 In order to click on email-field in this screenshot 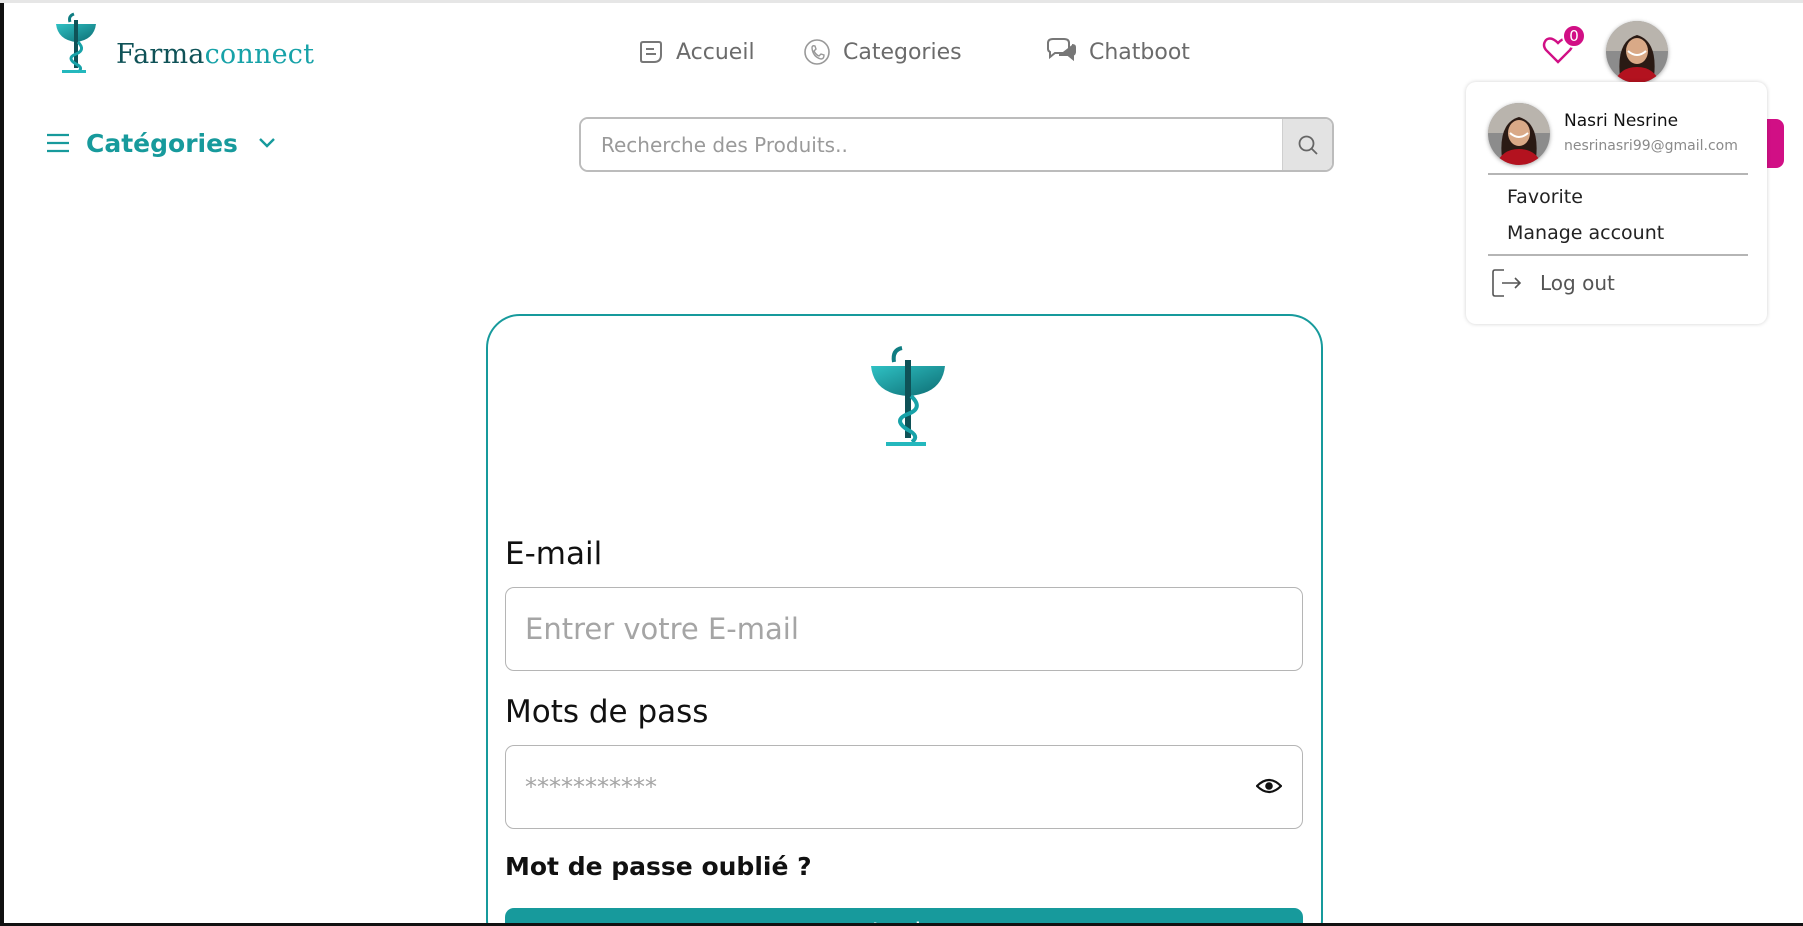, I will do `click(904, 629)`.